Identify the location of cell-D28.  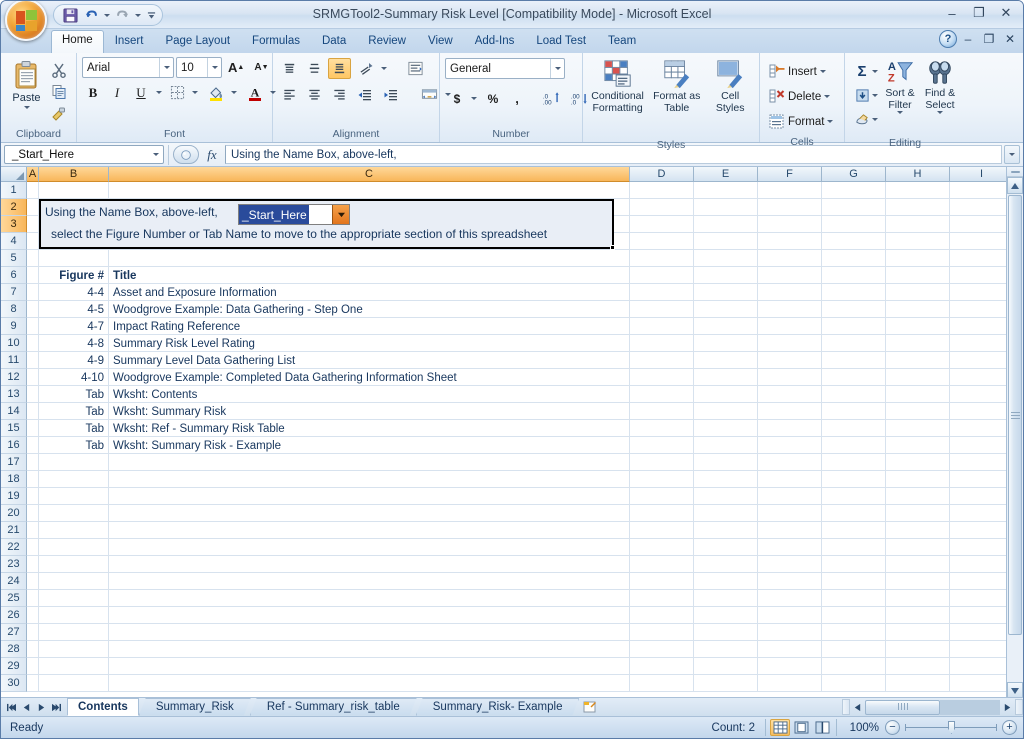
(662, 649).